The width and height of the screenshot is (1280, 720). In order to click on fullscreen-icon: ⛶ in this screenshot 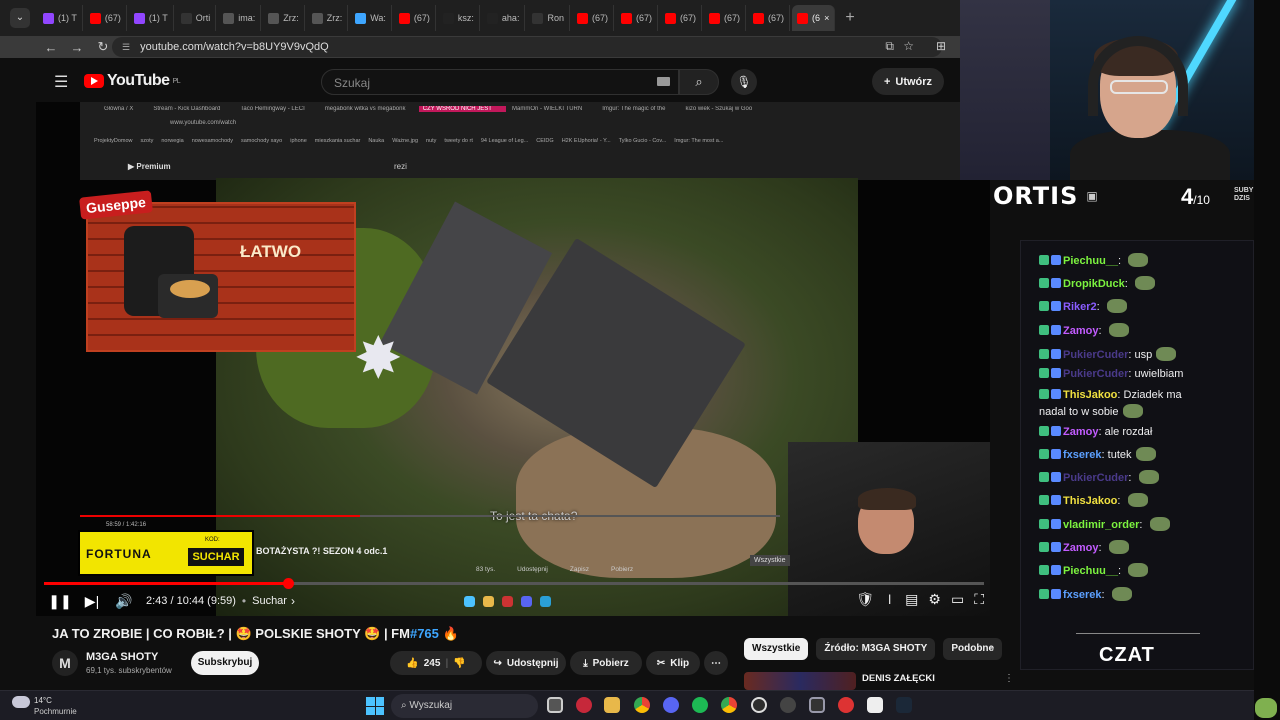, I will do `click(979, 599)`.